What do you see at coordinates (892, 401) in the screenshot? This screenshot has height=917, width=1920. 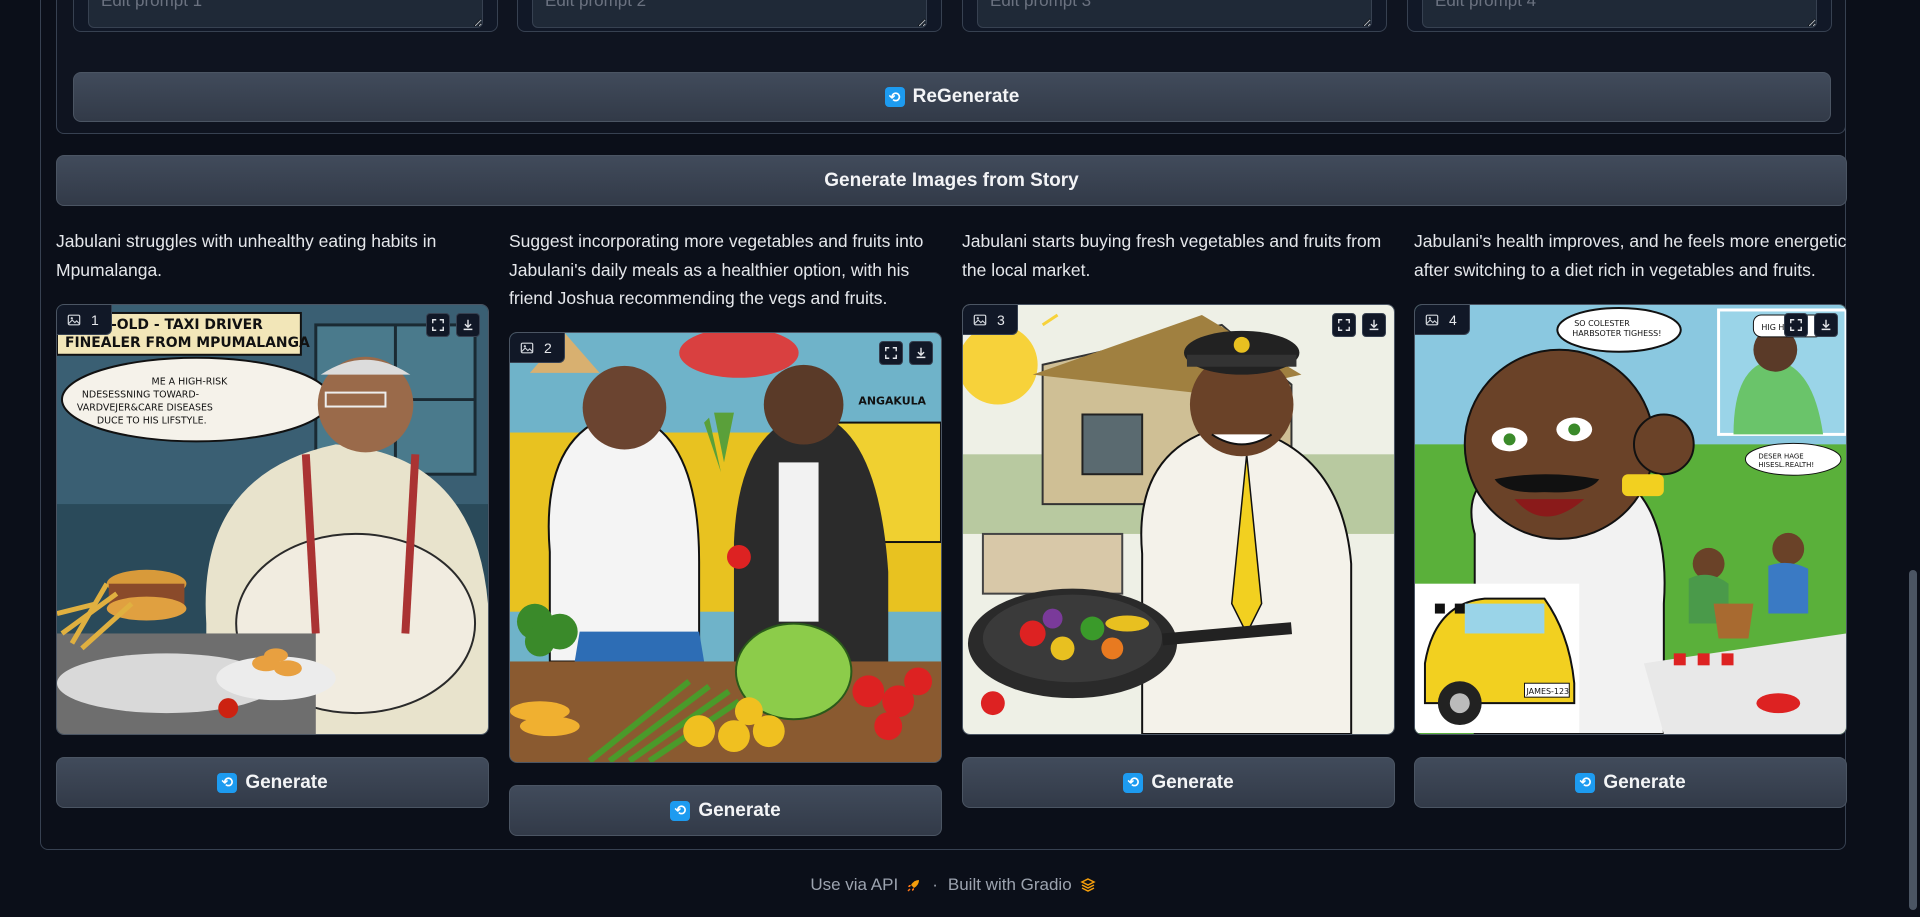 I see `art-text-sign: ANGAKULA` at bounding box center [892, 401].